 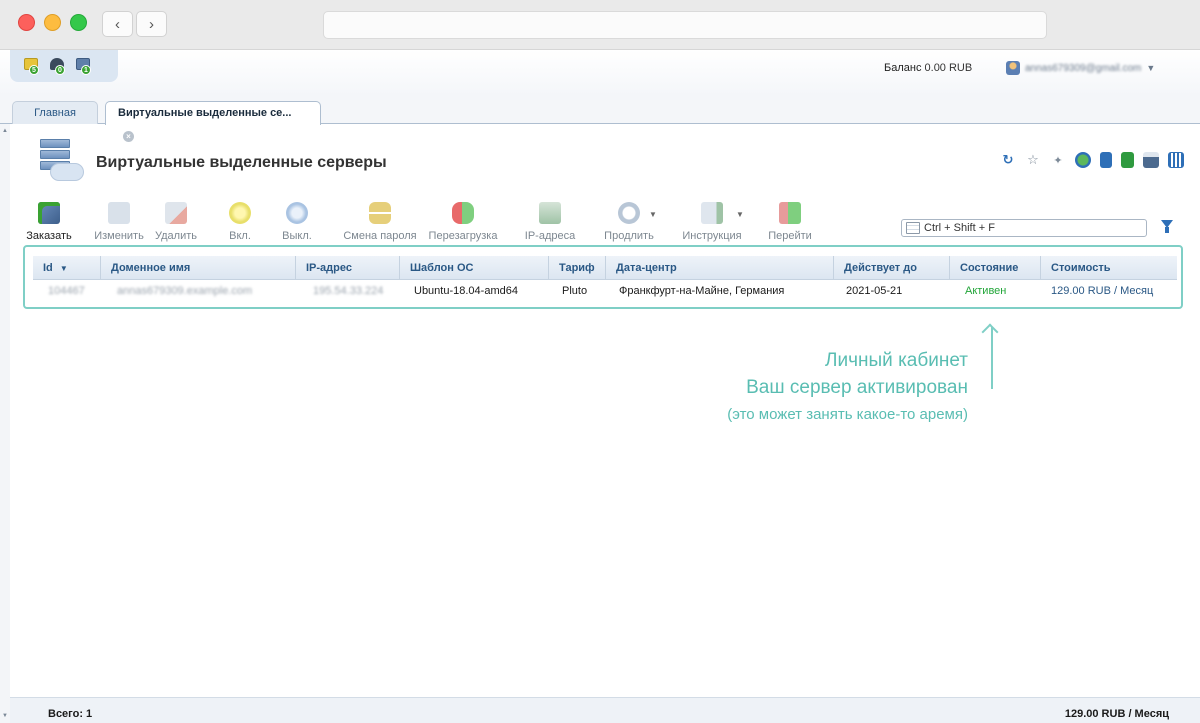 What do you see at coordinates (185, 291) in the screenshot?
I see `cell-domain: annas679309.example.com` at bounding box center [185, 291].